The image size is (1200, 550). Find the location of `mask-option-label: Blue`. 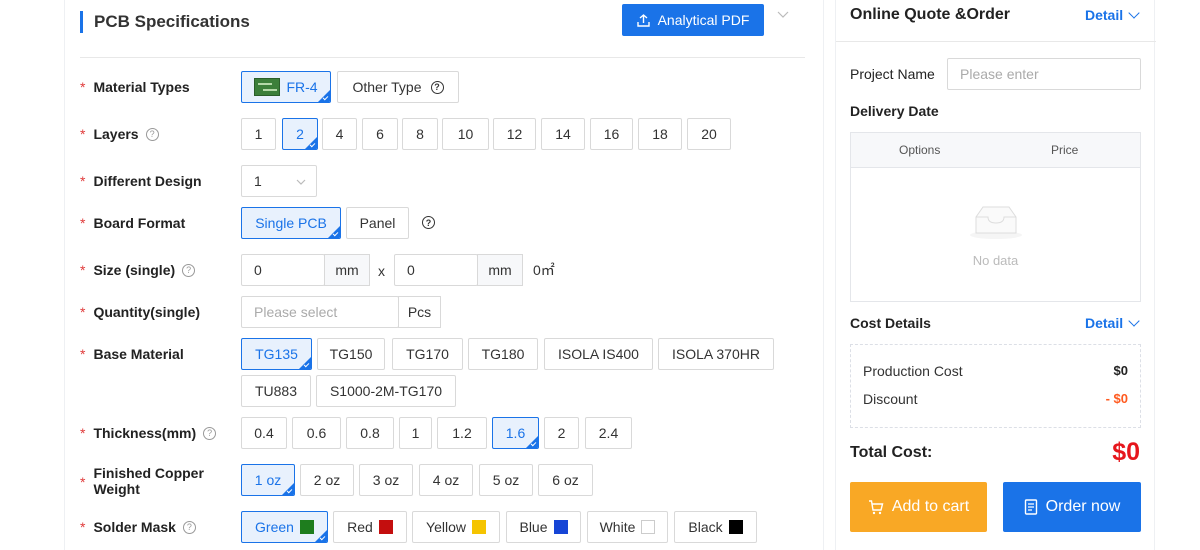

mask-option-label: Blue is located at coordinates (533, 527).